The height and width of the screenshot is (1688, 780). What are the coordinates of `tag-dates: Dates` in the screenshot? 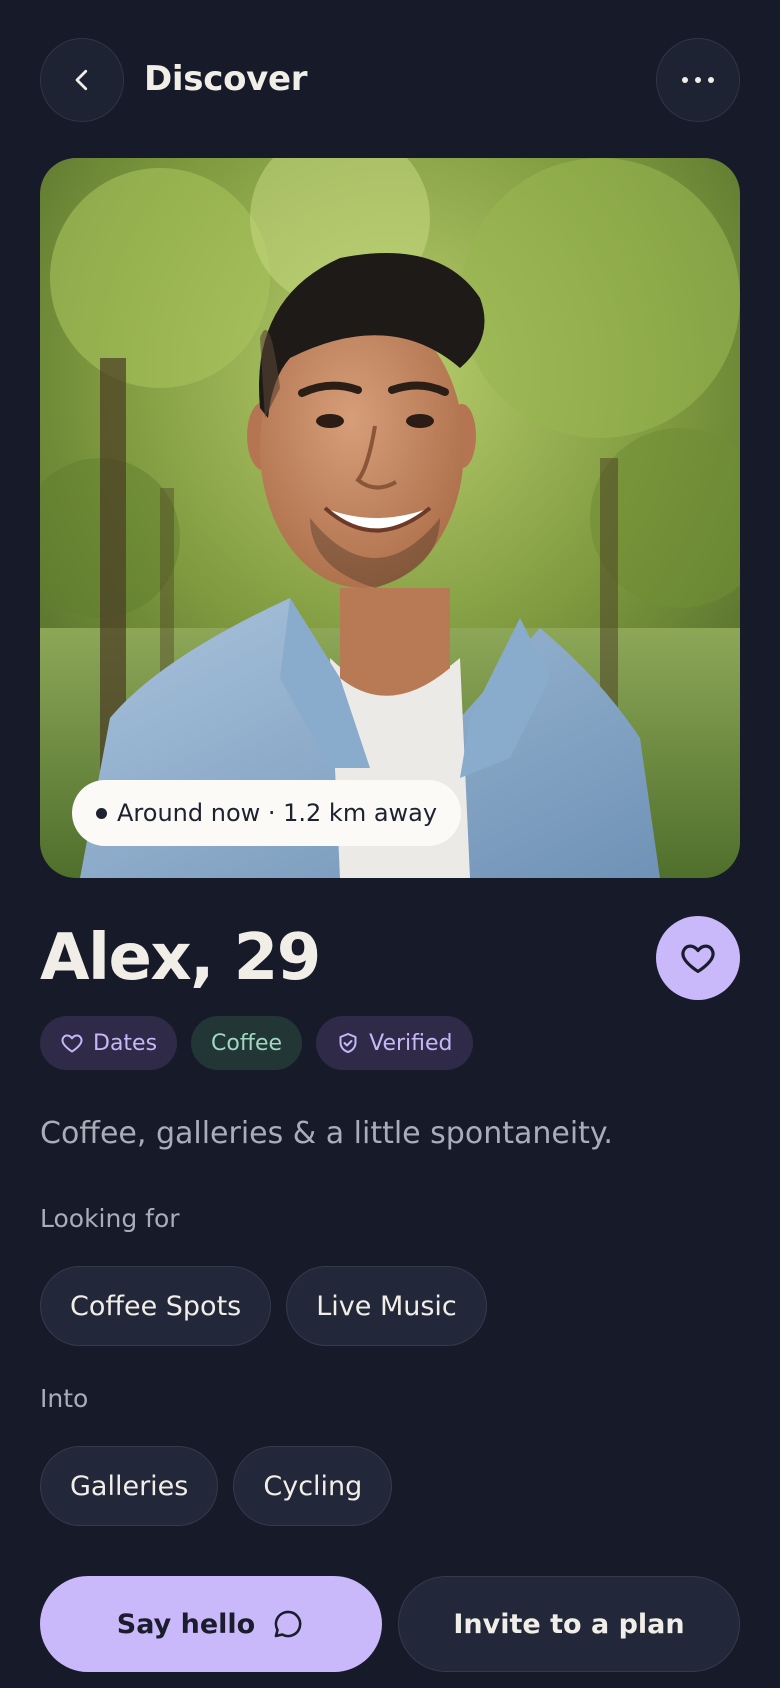 It's located at (109, 1043).